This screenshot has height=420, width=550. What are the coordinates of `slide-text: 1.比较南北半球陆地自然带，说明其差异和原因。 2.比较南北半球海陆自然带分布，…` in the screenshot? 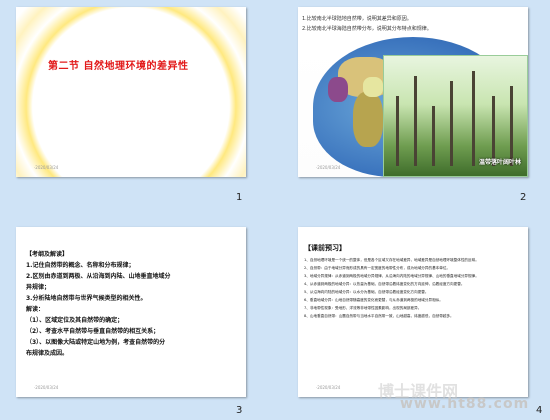 It's located at (367, 24).